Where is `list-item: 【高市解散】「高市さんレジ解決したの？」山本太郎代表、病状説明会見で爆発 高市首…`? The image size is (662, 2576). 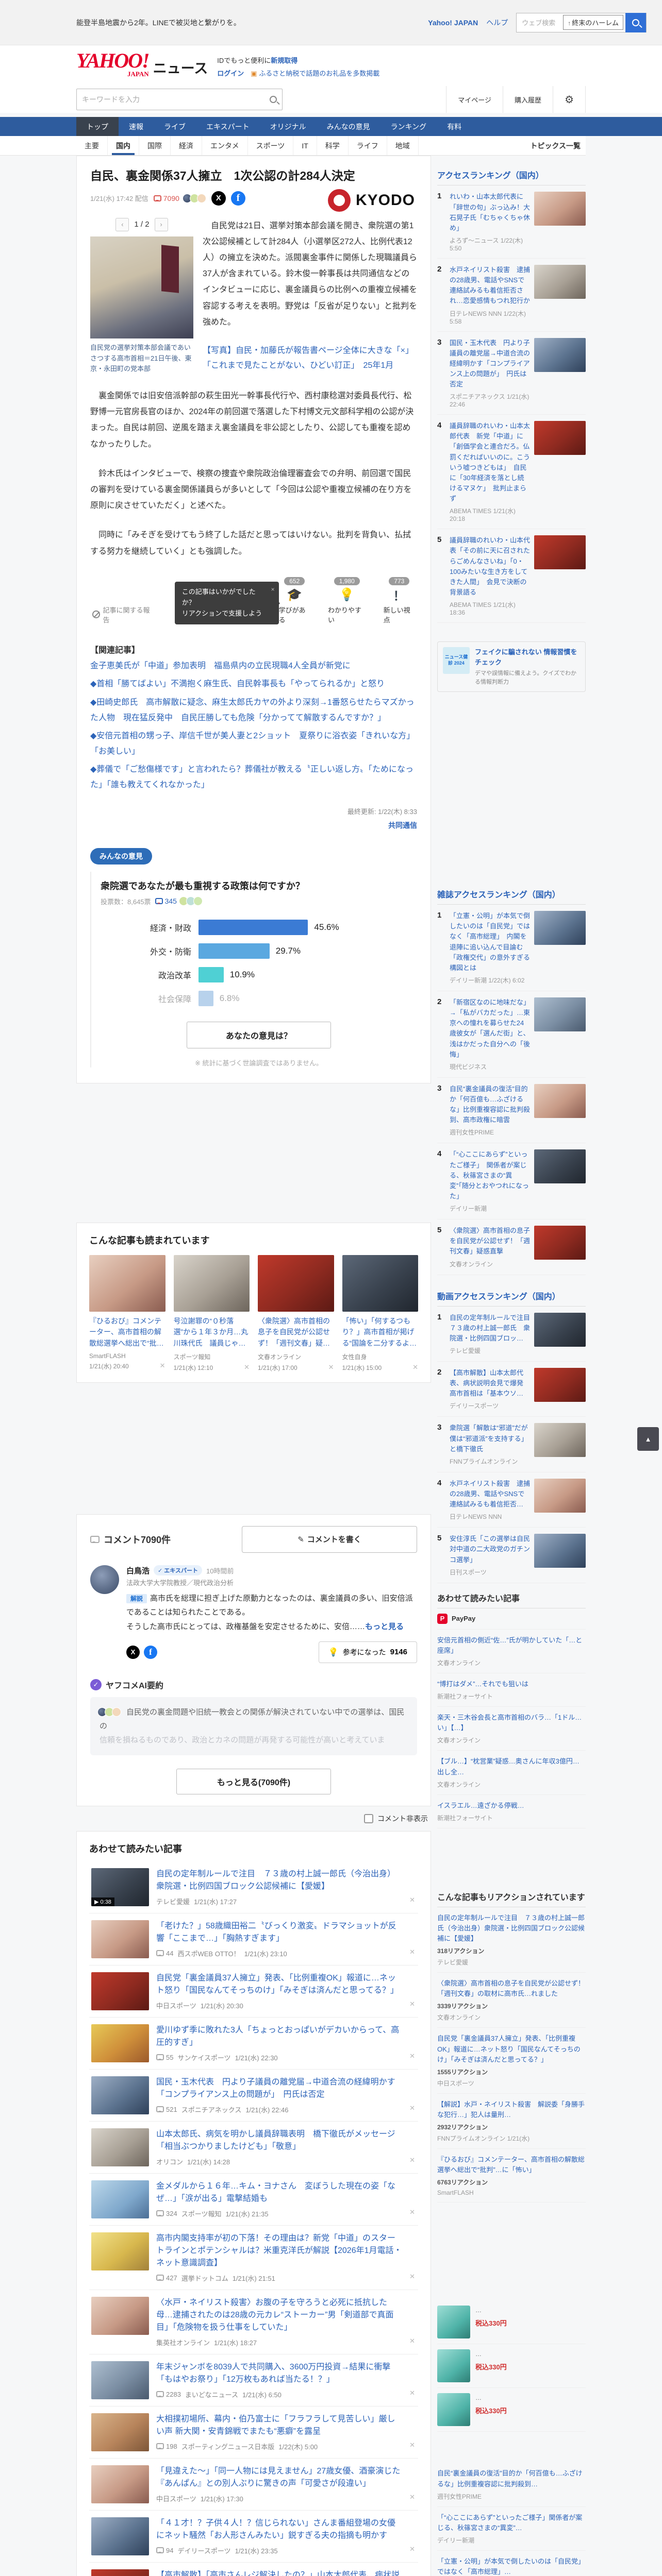
list-item: 【高市解散】「高市さんレジ解決したの？」山本太郎代表、病状説明会見で爆発 高市首… is located at coordinates (253, 2569).